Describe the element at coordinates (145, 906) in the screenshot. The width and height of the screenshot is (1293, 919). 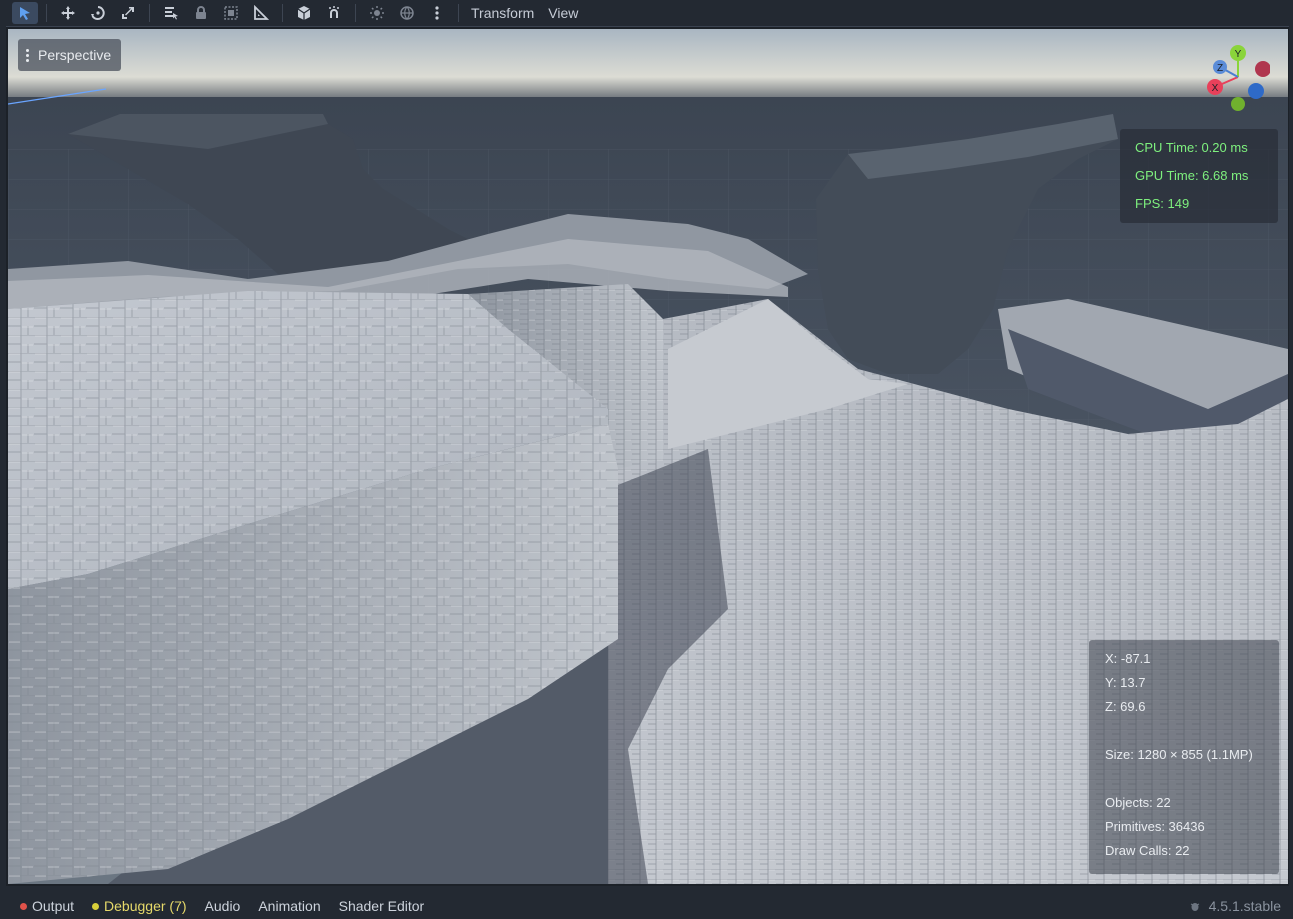
I see `tab-debugger-label: Debugger (7)` at that location.